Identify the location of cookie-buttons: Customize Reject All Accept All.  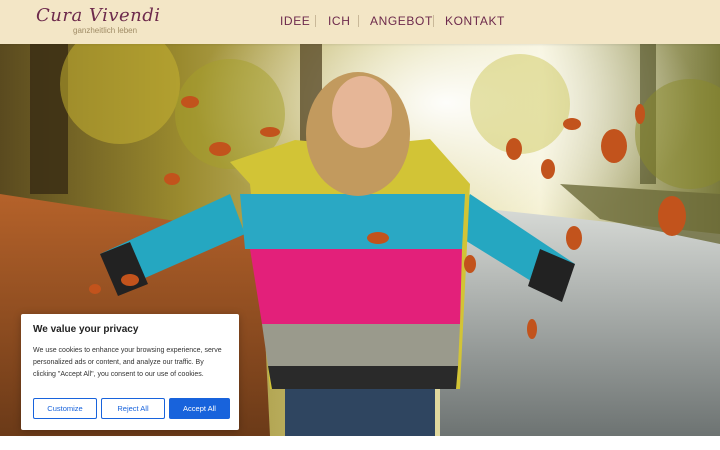
(131, 408).